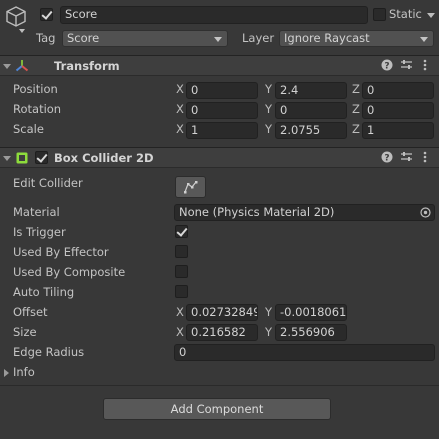 Image resolution: width=439 pixels, height=439 pixels. Describe the element at coordinates (39, 232) in the screenshot. I see `is-trigger-label: Is Trigger` at that location.